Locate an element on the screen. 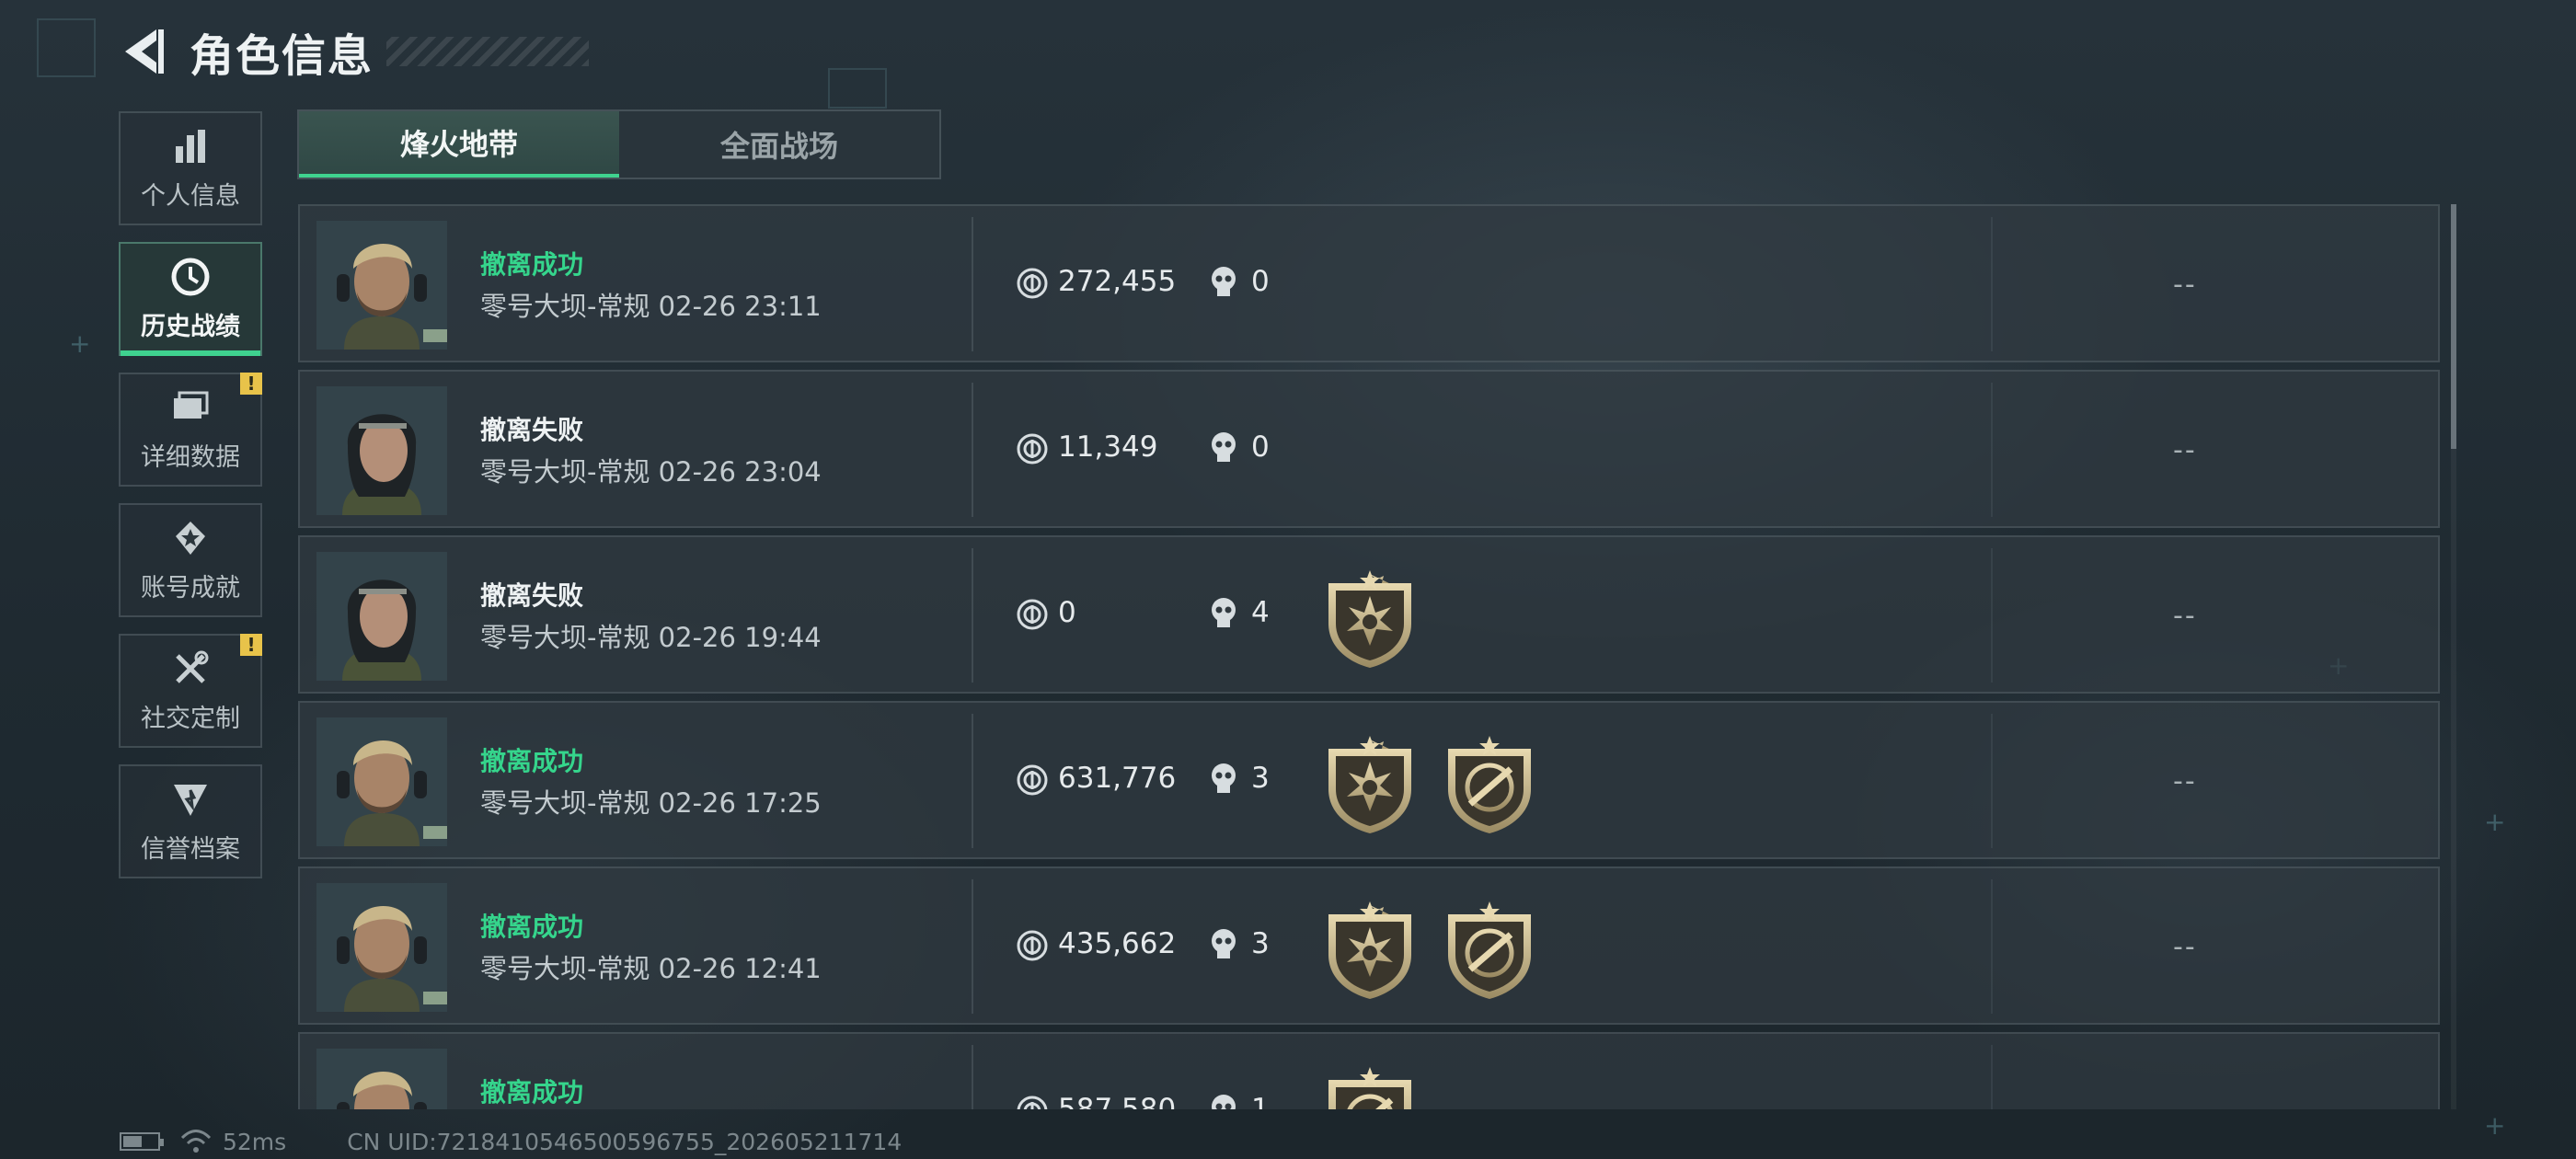 The width and height of the screenshot is (2576, 1159). sidebar-item-label: 社交定制 is located at coordinates (190, 718).